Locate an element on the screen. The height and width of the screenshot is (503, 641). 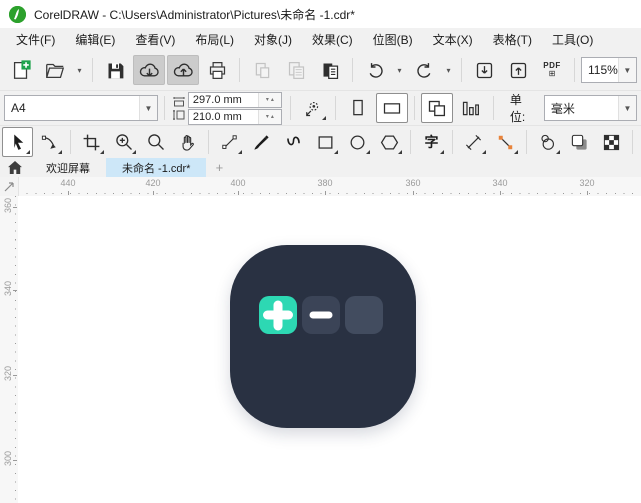
redo-dropdown-caret: ▾ is located at coordinates (448, 70).